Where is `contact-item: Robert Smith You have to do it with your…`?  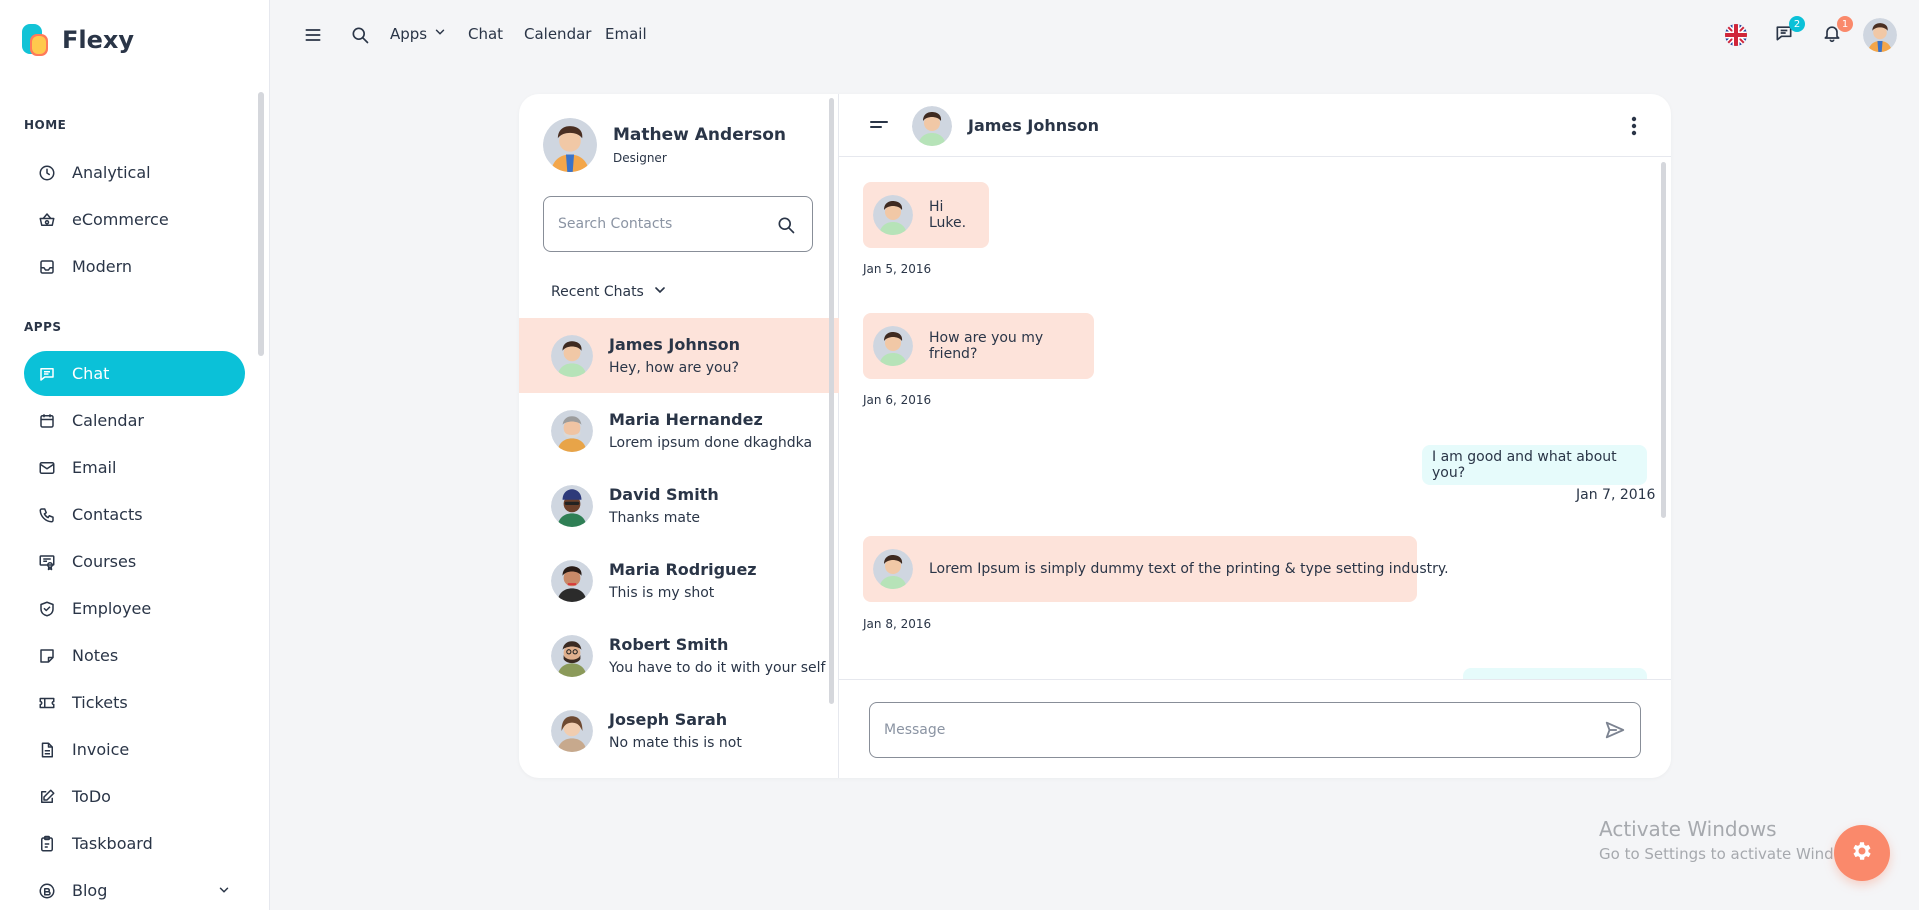 contact-item: Robert Smith You have to do it with your… is located at coordinates (679, 655).